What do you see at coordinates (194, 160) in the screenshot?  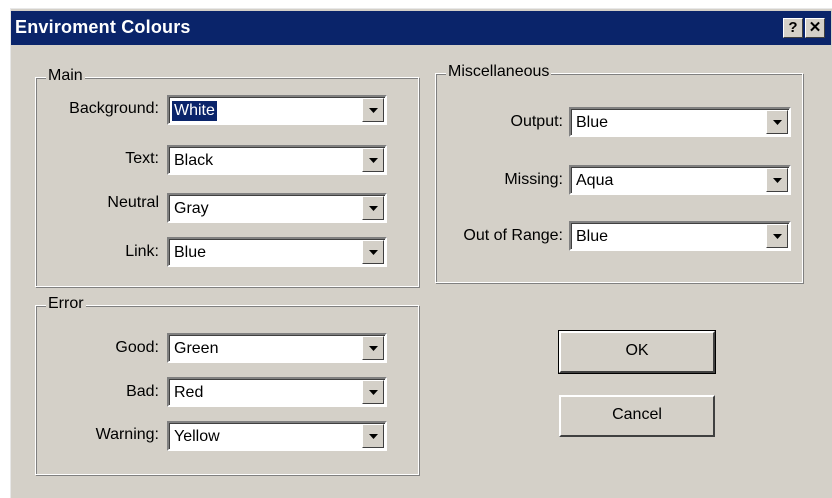 I see `text-value: Black` at bounding box center [194, 160].